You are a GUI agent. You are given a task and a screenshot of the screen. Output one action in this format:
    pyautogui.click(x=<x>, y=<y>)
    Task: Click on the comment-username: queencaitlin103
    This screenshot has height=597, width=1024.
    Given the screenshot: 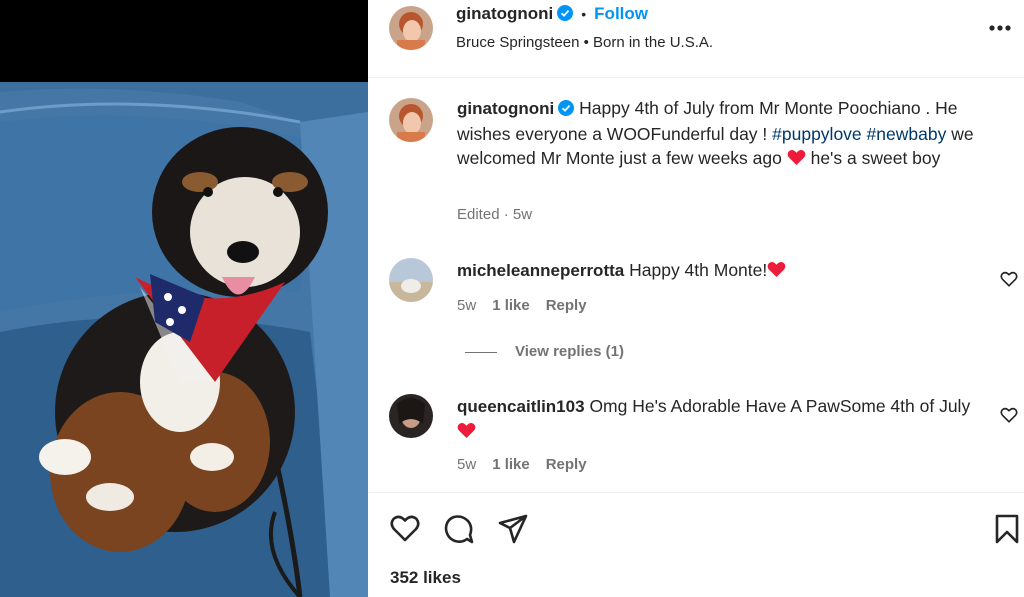 What is the action you would take?
    pyautogui.click(x=521, y=406)
    